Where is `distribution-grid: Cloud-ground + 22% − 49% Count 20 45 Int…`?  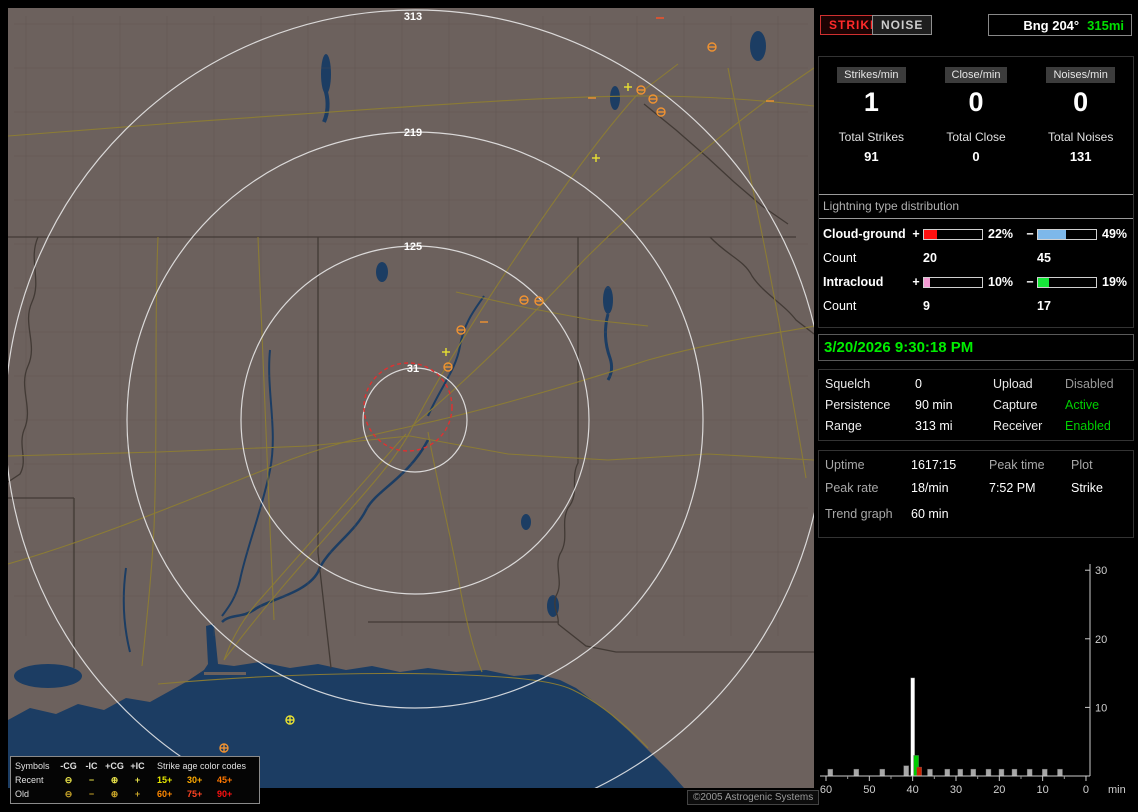
distribution-grid: Cloud-ground + 22% − 49% Count 20 45 Int… is located at coordinates (976, 266).